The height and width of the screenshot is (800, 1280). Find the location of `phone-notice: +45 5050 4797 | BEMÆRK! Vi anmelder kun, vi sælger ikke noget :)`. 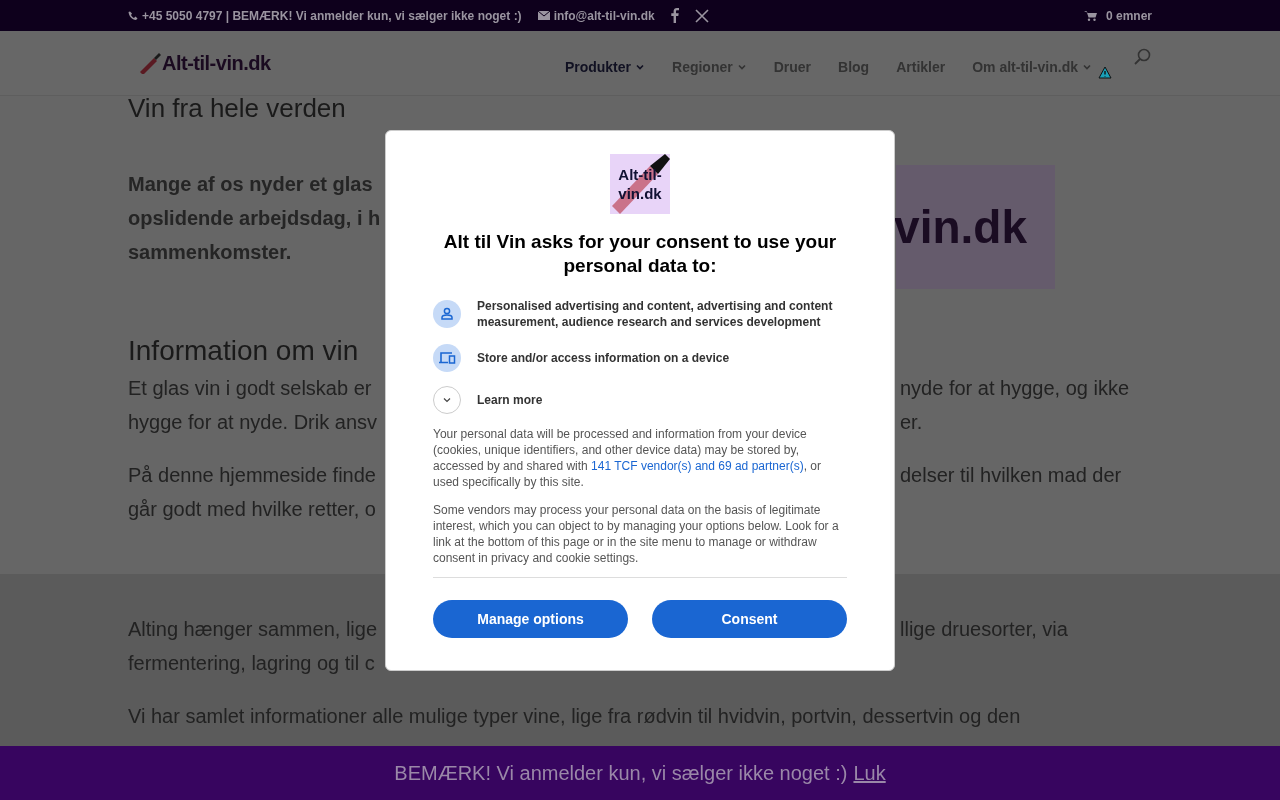

phone-notice: +45 5050 4797 | BEMÆRK! Vi anmelder kun, vi sælger ikke noget :) is located at coordinates (332, 16).